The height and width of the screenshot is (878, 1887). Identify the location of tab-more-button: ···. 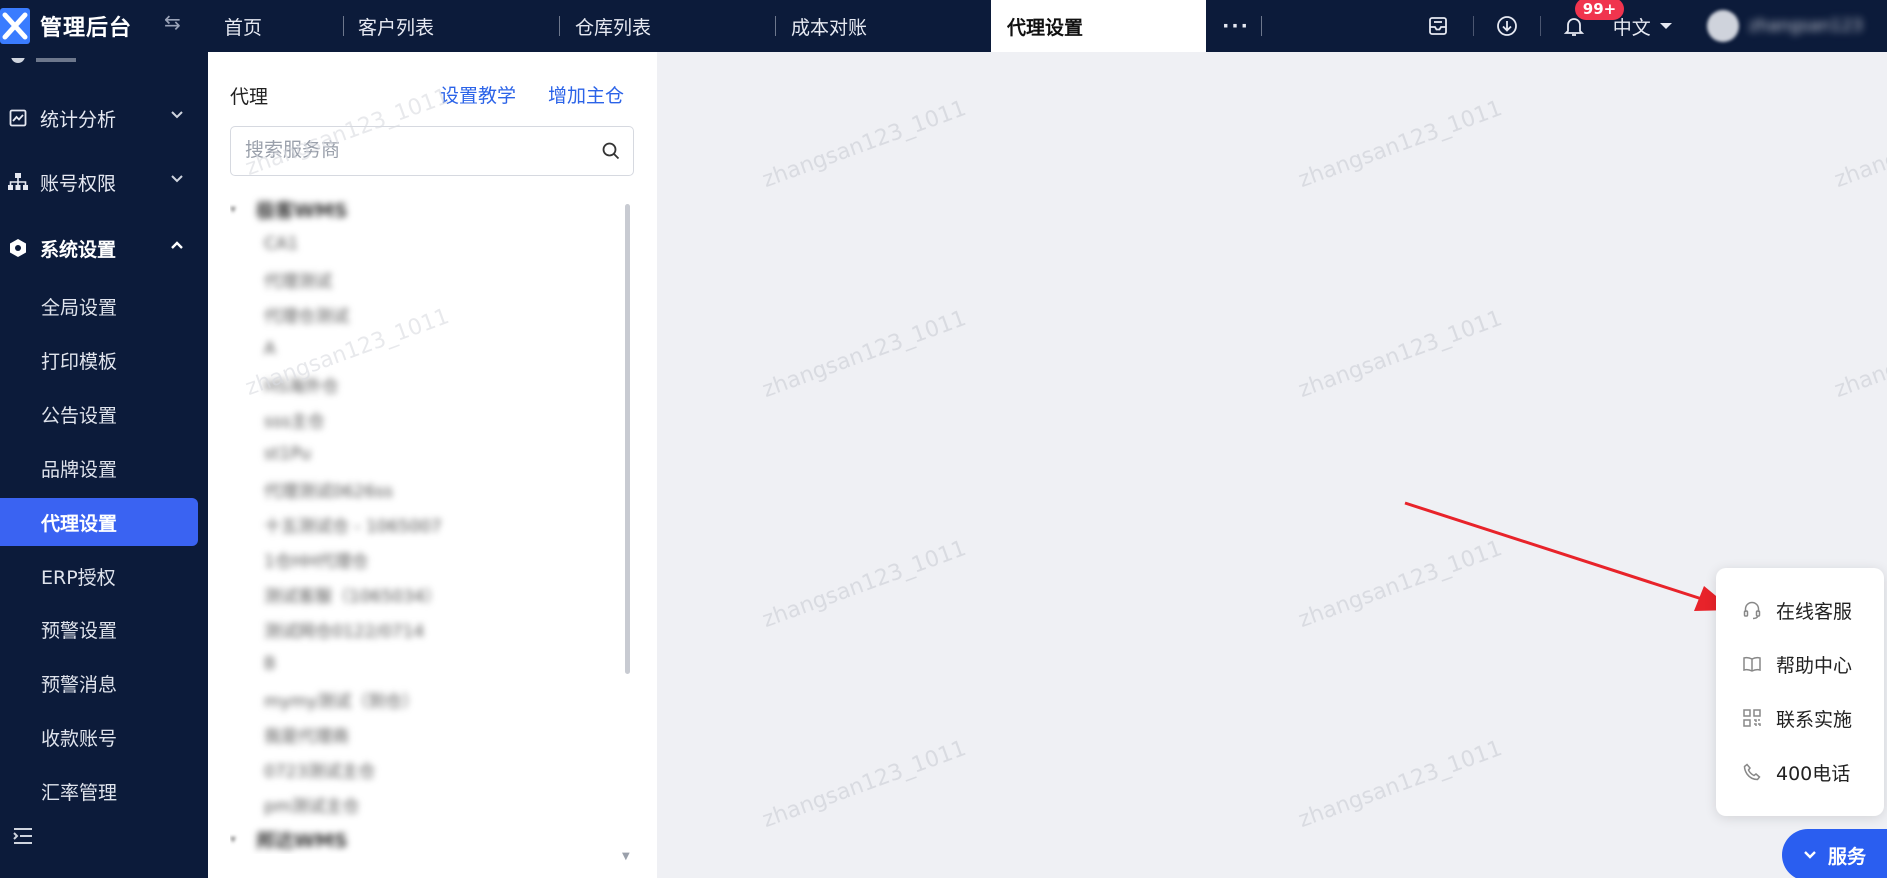
(1236, 26).